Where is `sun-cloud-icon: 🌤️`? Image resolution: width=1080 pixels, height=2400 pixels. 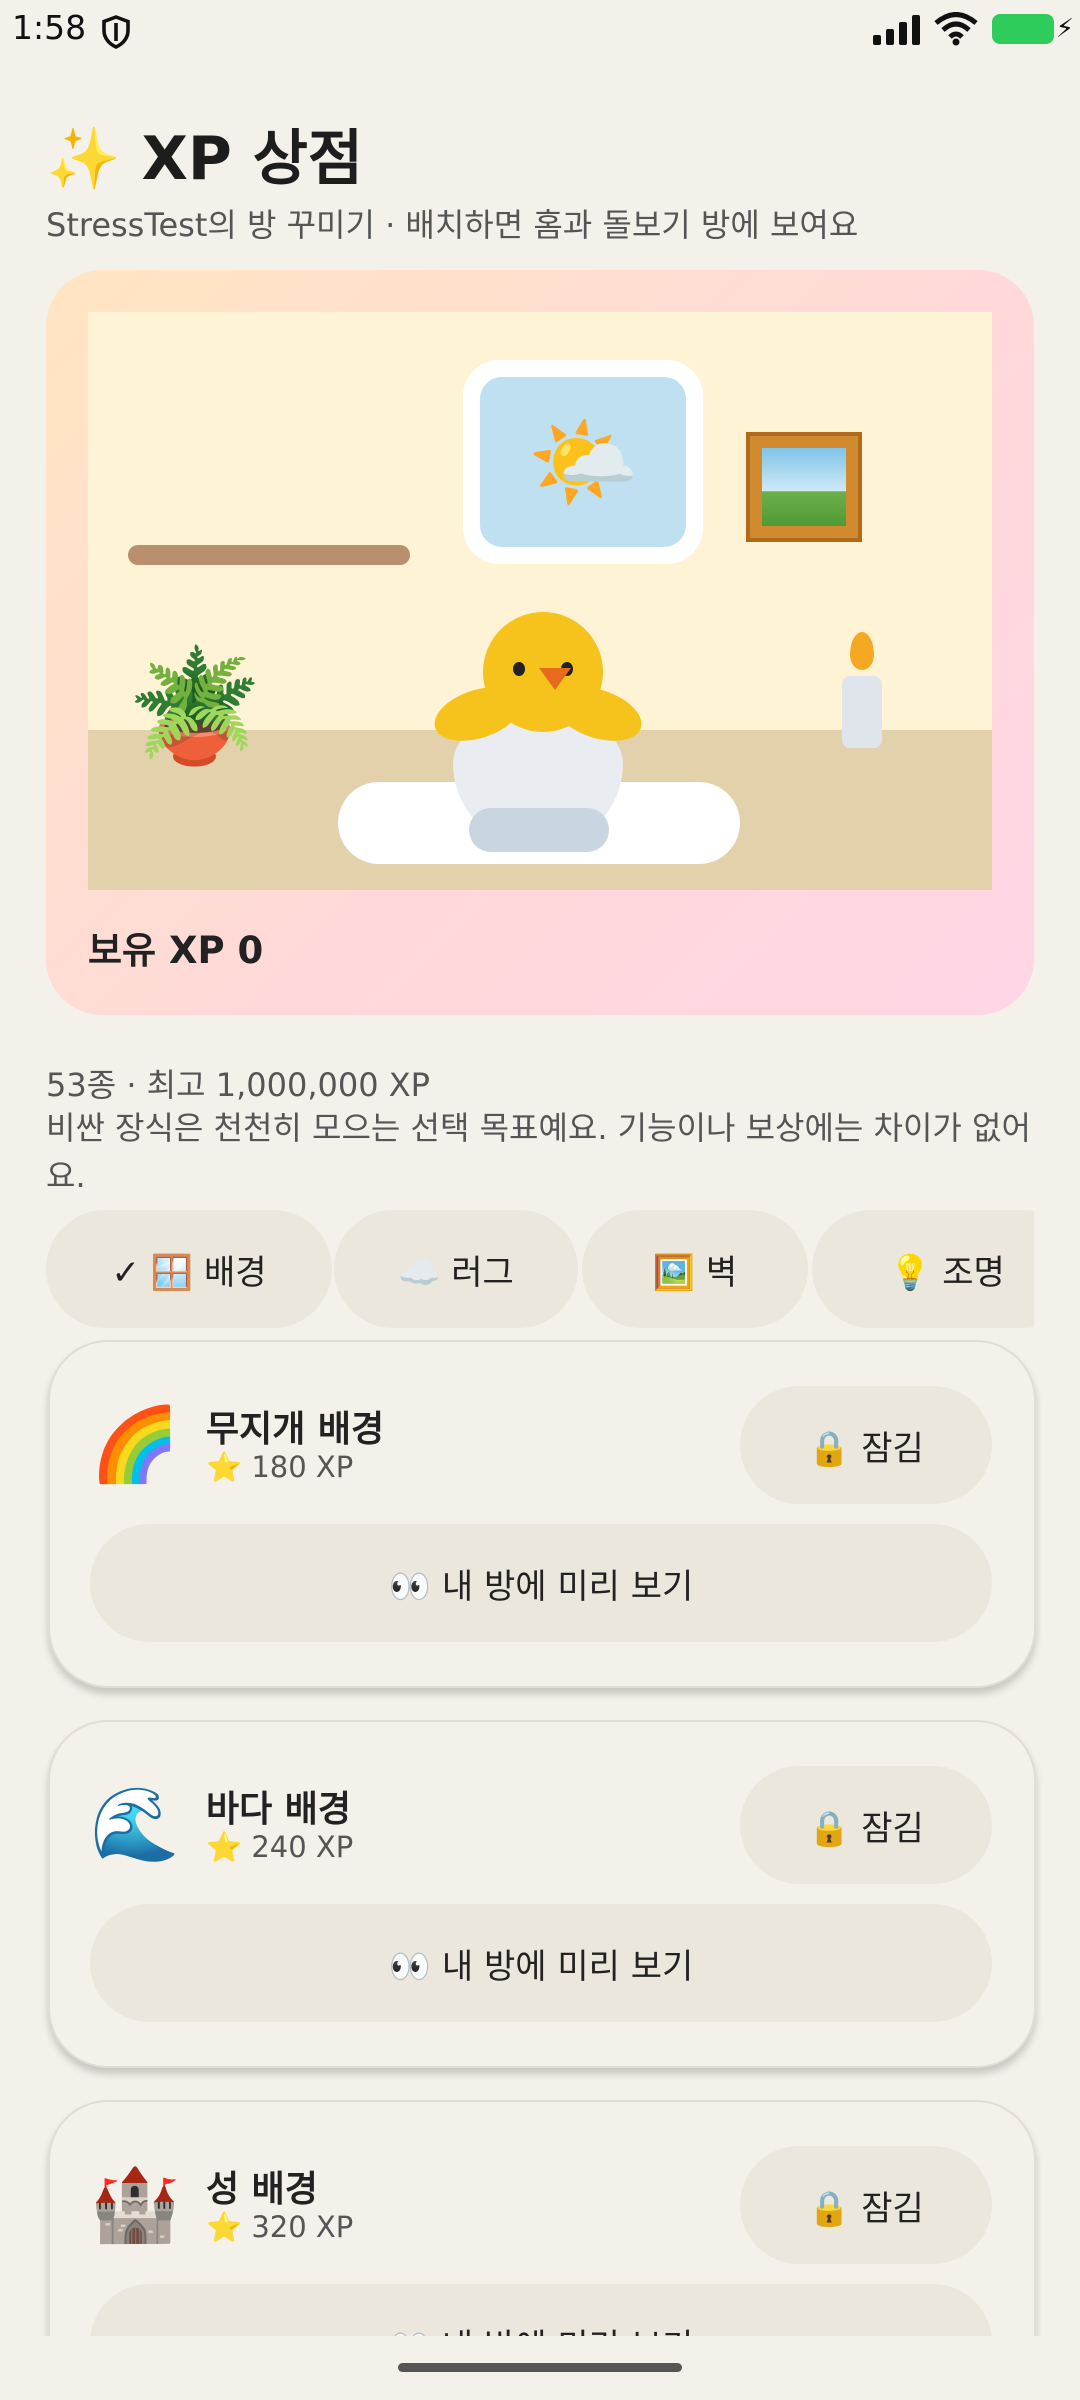
sun-cloud-icon: 🌤️ is located at coordinates (583, 462).